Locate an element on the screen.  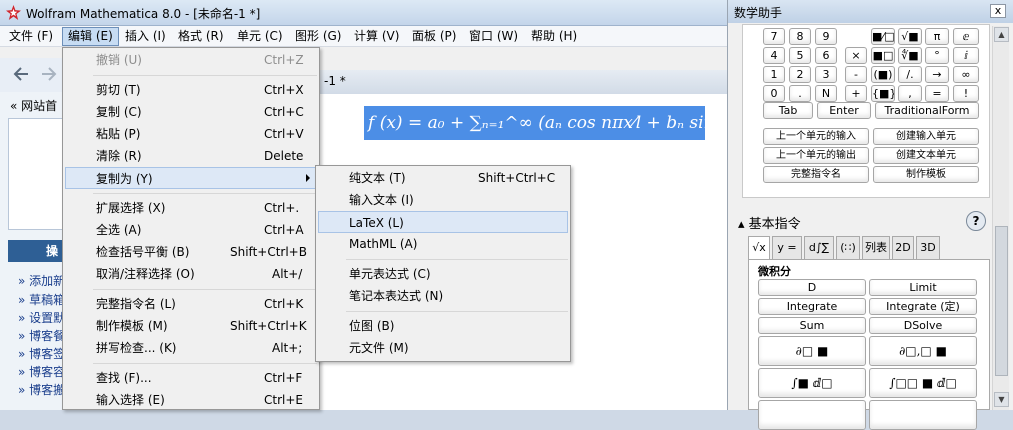
key-9: 9 is located at coordinates (826, 36).